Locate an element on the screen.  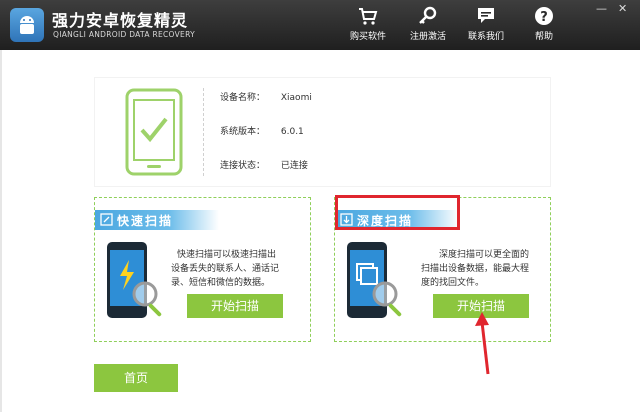
device-name-row: 设备名称： Xiaomi is located at coordinates (266, 96).